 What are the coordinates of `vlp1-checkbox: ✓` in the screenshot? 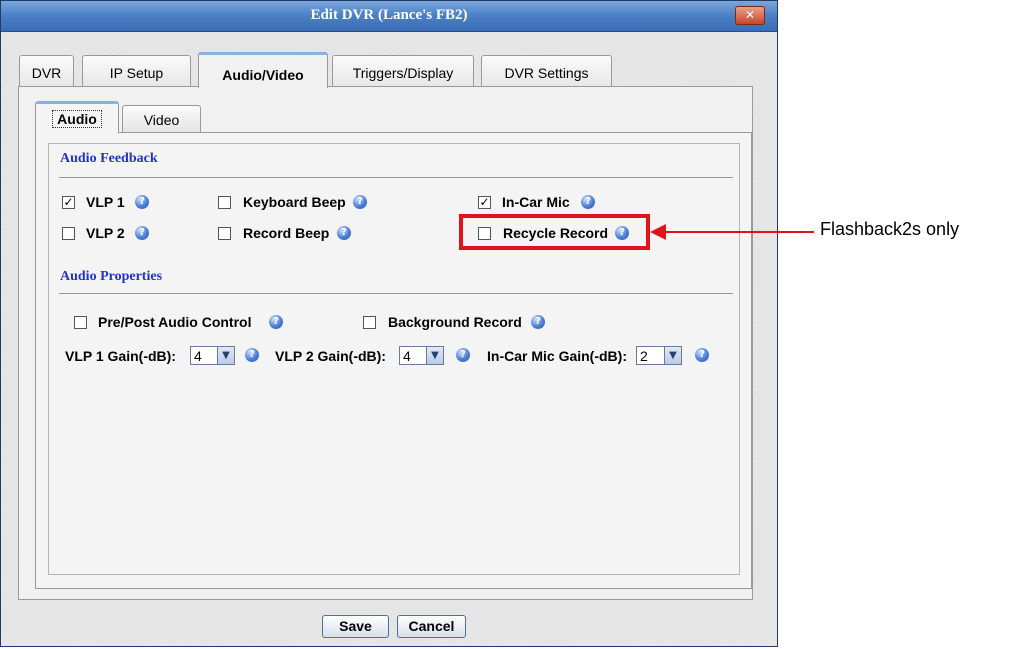 It's located at (68, 202).